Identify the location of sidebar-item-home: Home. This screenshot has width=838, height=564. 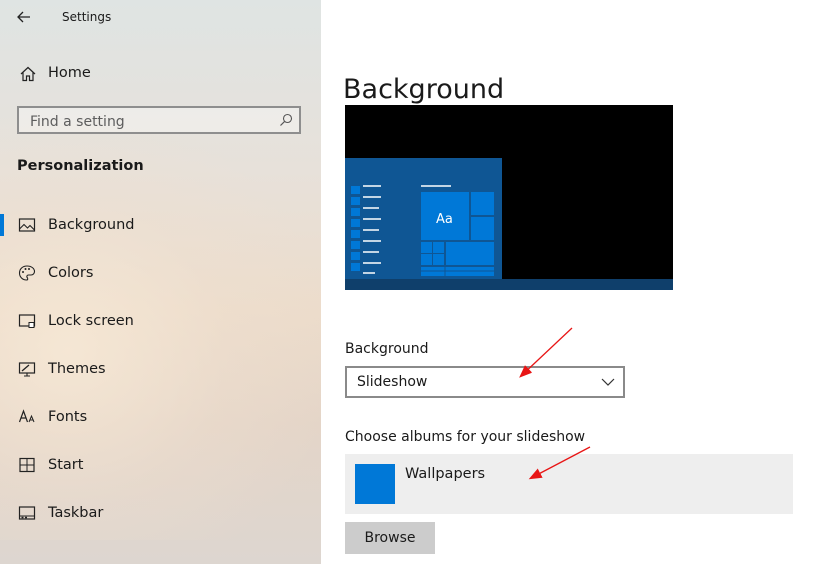
(160, 74).